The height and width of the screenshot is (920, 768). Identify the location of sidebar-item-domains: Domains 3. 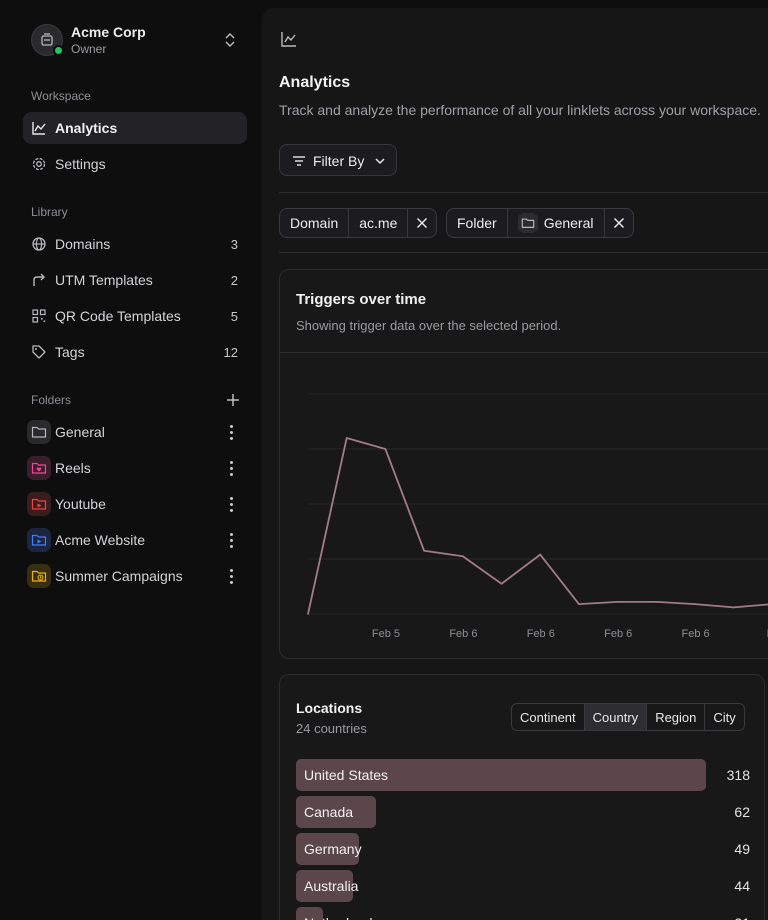
(135, 244).